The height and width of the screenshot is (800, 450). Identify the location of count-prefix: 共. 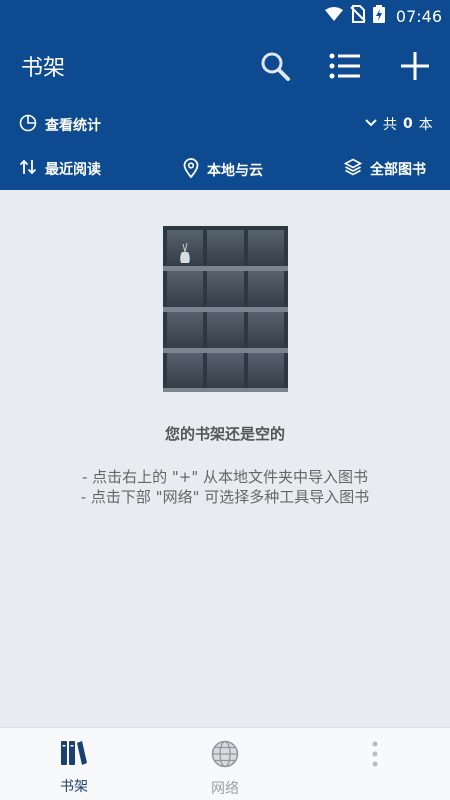
(390, 125).